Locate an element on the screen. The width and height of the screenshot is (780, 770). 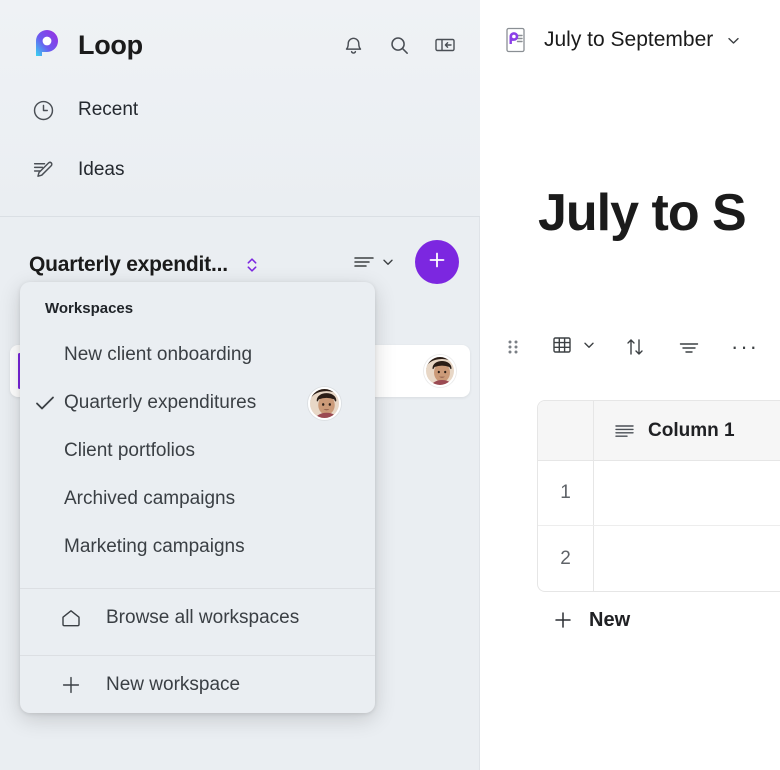
workspace-menu-item-label: New client onboarding is located at coordinates (158, 354).